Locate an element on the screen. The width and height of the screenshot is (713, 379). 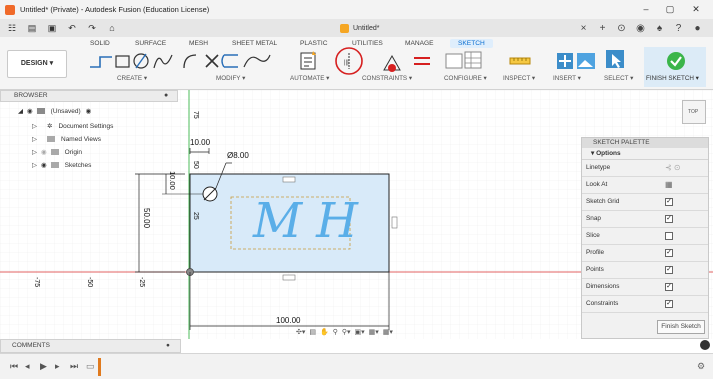
modify-group-label: MODIFY ▾ is located at coordinates (230, 78).